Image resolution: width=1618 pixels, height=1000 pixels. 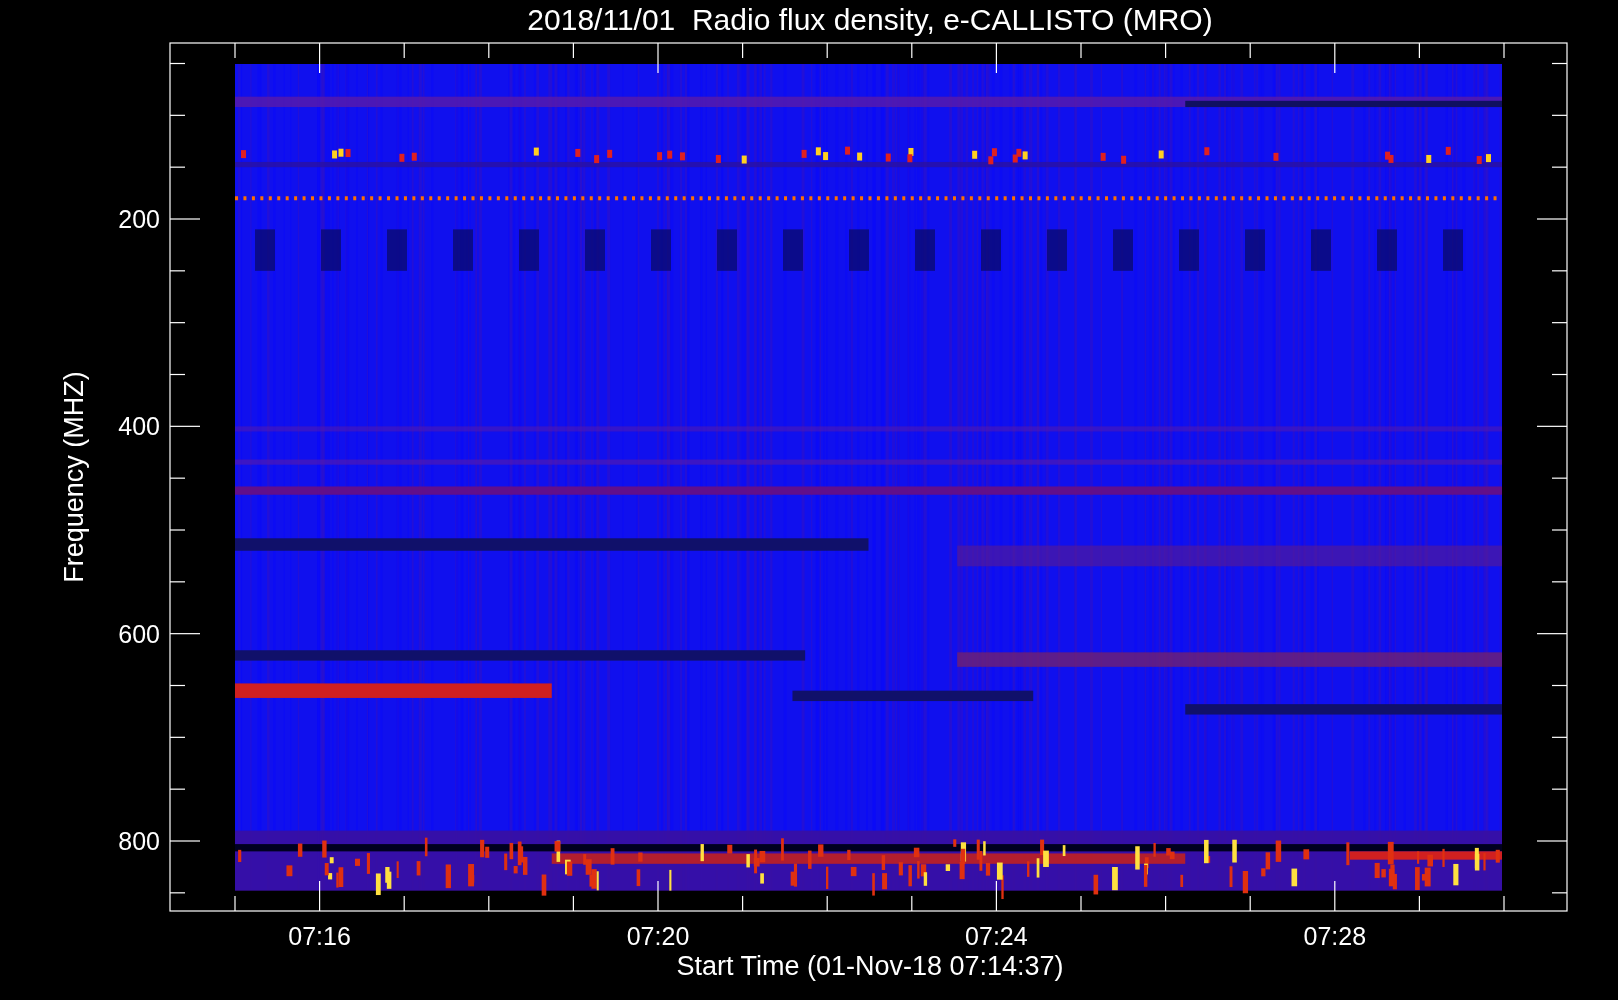 What do you see at coordinates (139, 633) in the screenshot?
I see `tick-label: 600` at bounding box center [139, 633].